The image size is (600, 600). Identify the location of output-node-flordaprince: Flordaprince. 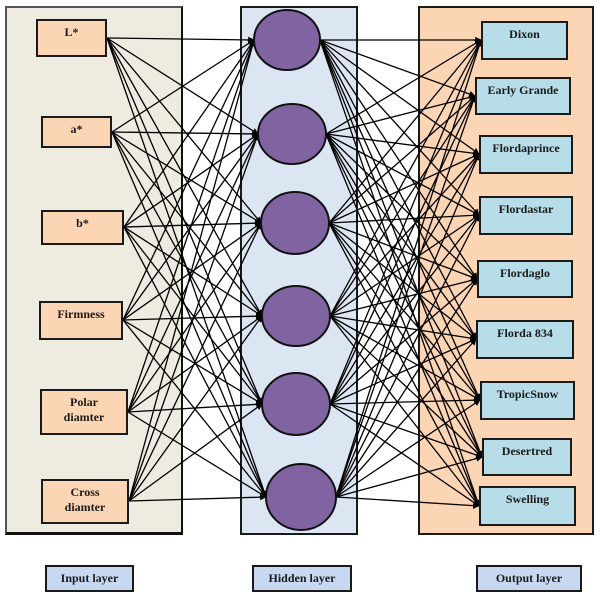
(526, 154).